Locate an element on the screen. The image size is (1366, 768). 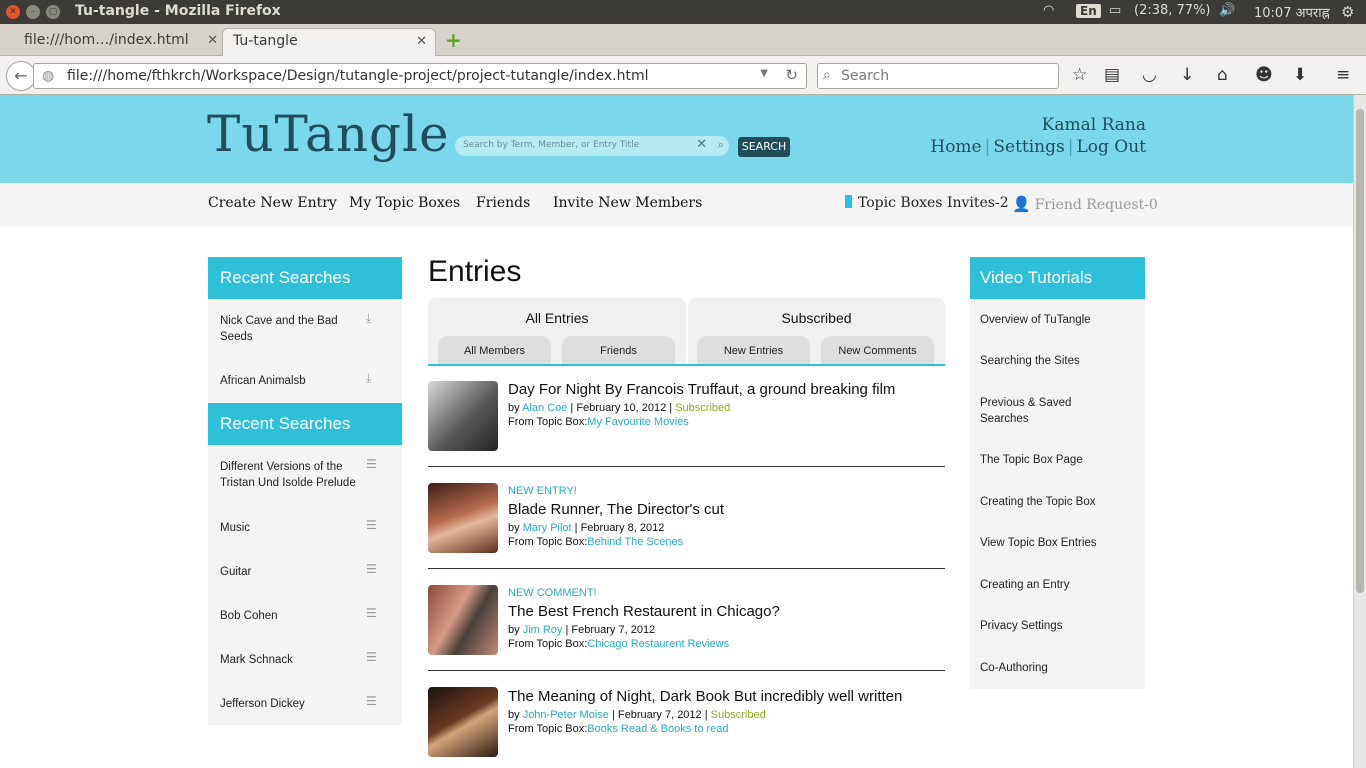
new-tab-plus-icon: + is located at coordinates (453, 40).